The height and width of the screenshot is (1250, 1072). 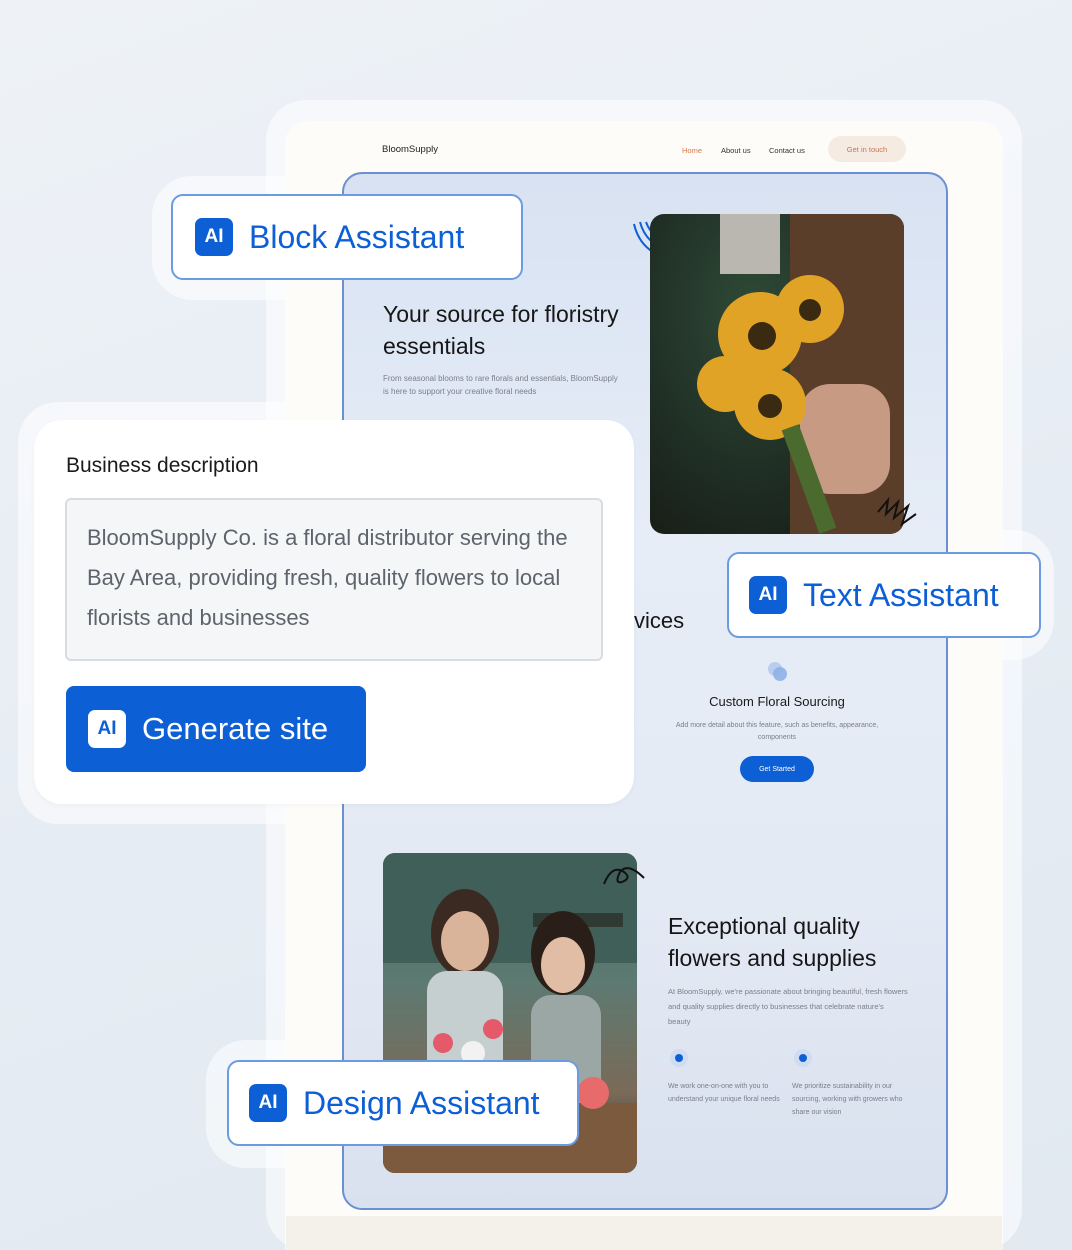 What do you see at coordinates (777, 374) in the screenshot?
I see `hero-image-sunflowers` at bounding box center [777, 374].